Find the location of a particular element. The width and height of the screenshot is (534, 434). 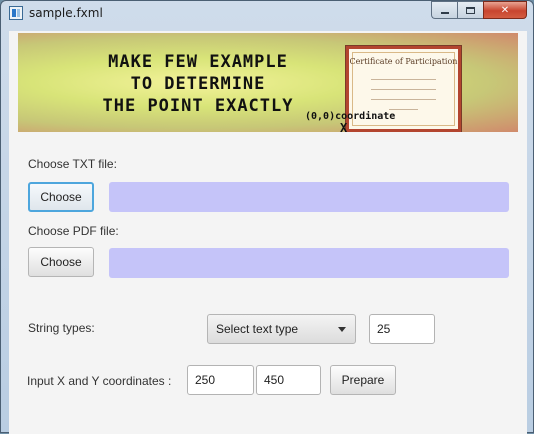

close-button: ✕ is located at coordinates (505, 10).